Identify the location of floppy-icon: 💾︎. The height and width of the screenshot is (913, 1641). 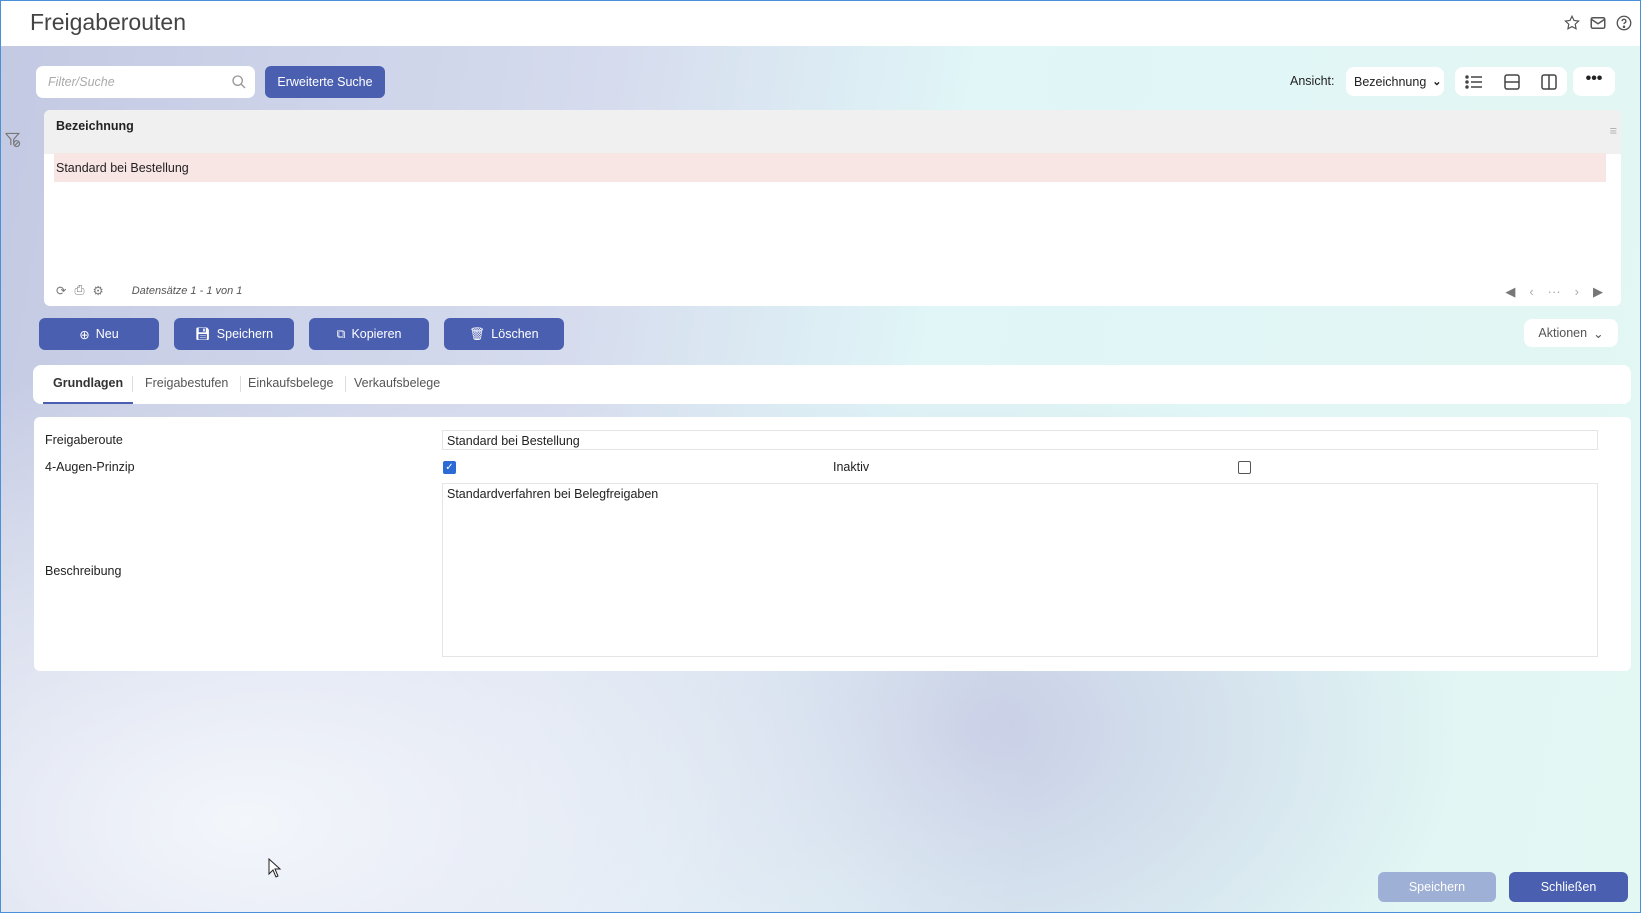
(202, 333).